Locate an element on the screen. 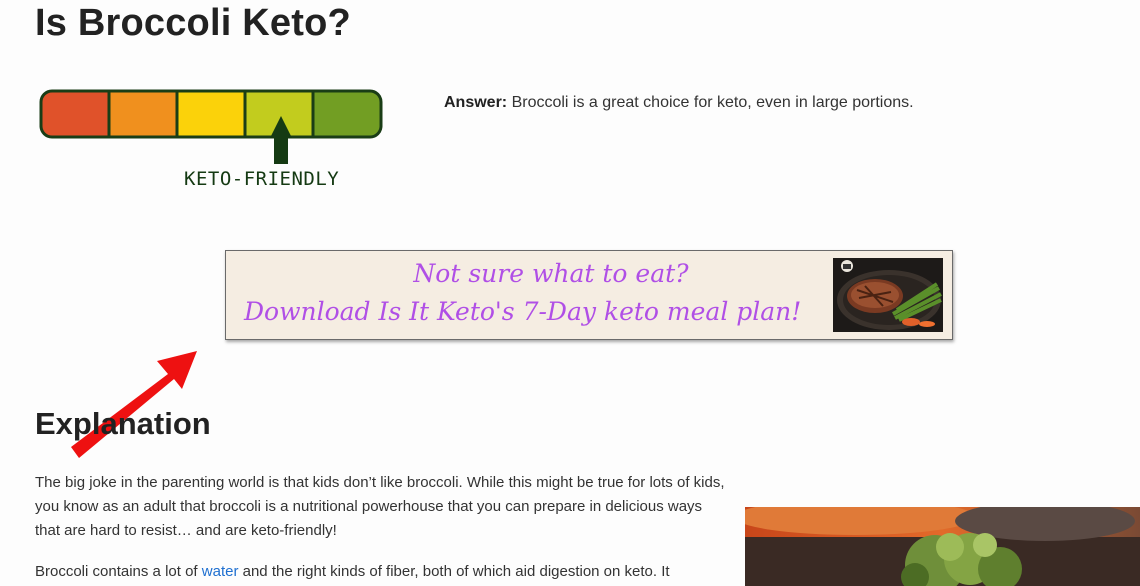 This screenshot has height=586, width=1140. keto-meter-graphic is located at coordinates (211, 126).